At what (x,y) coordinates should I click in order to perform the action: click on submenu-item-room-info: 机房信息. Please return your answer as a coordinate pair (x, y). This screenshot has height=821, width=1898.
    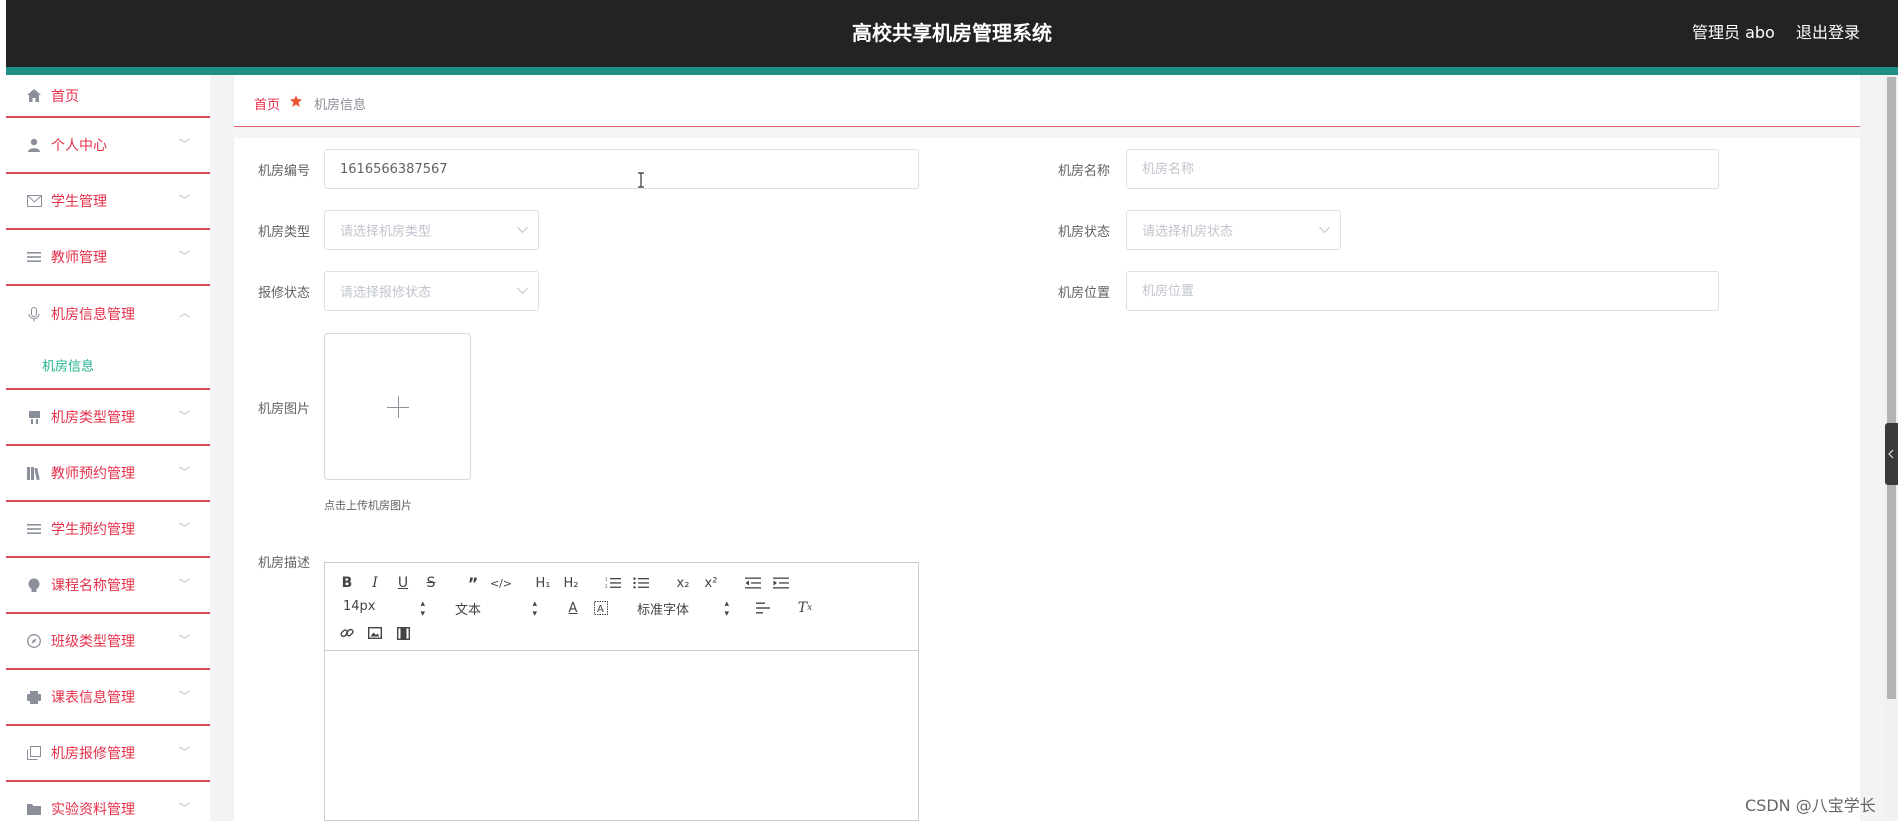
    Looking at the image, I should click on (108, 366).